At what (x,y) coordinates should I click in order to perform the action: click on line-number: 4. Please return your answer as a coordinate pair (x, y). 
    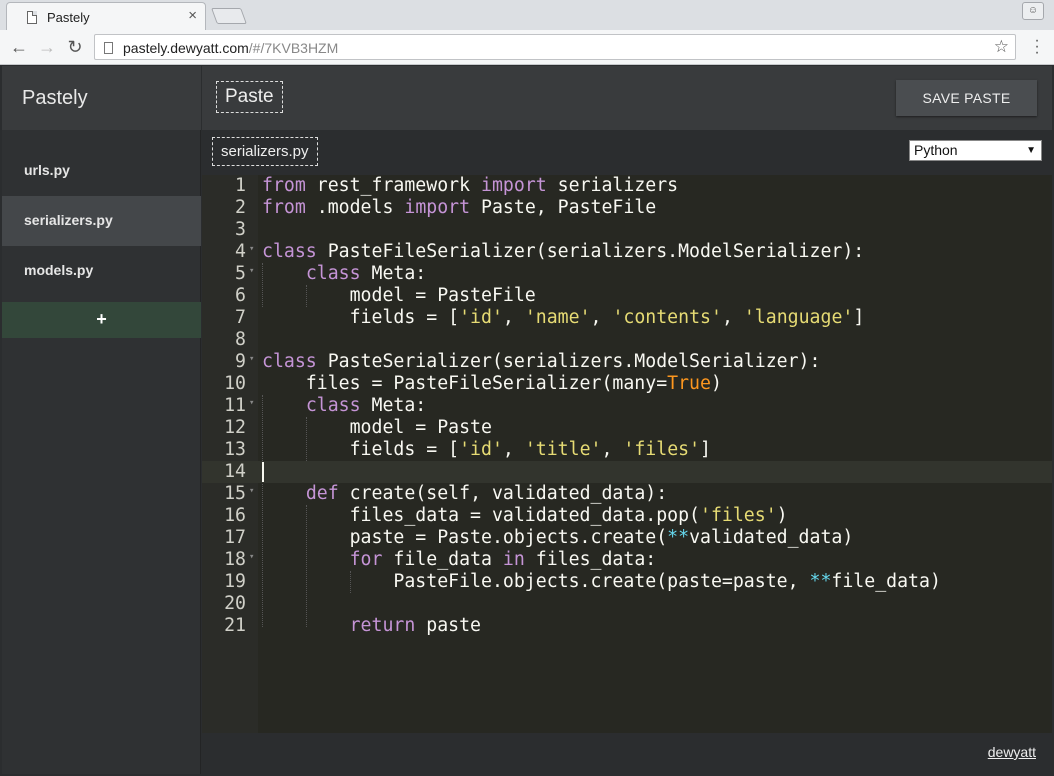
    Looking at the image, I should click on (240, 251).